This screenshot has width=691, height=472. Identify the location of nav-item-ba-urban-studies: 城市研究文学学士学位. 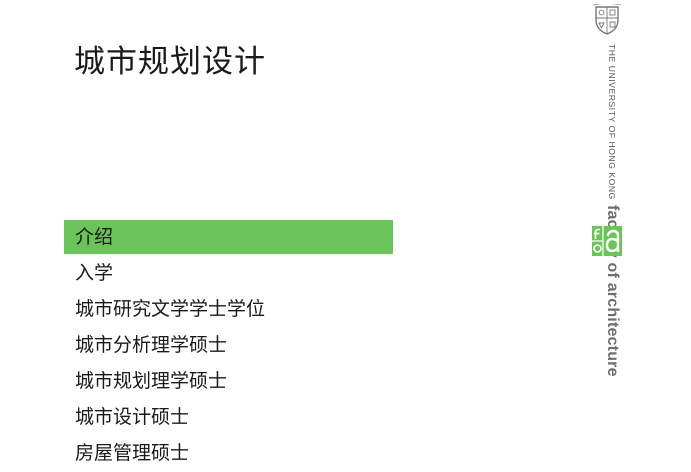
(228, 310).